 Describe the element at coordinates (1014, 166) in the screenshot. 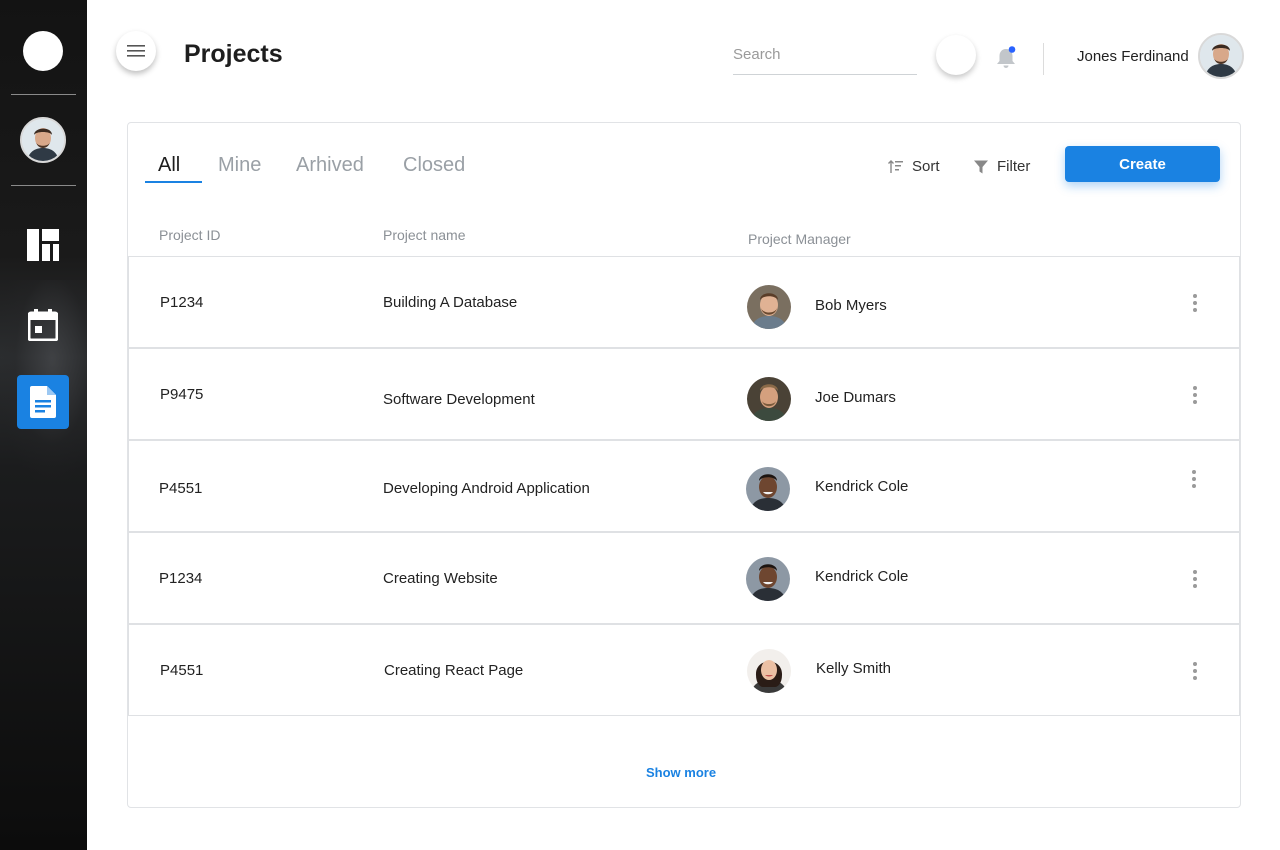

I see `filter-label: Filter` at that location.